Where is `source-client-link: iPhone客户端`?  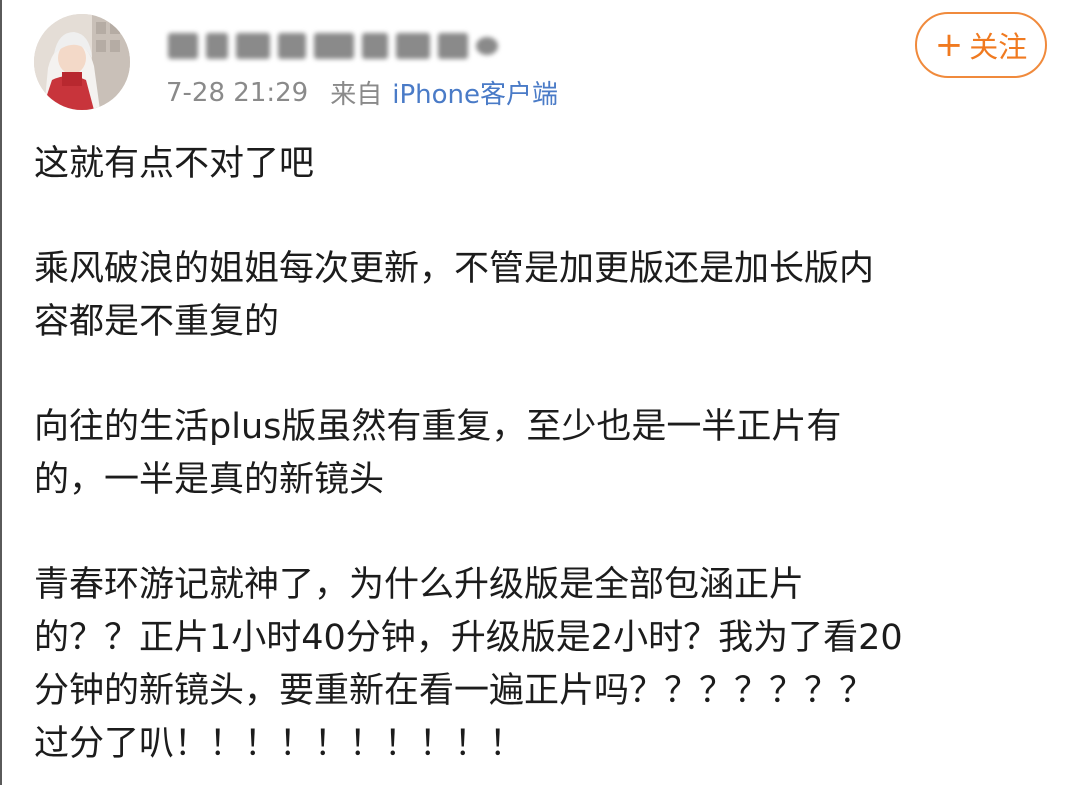 source-client-link: iPhone客户端 is located at coordinates (475, 92).